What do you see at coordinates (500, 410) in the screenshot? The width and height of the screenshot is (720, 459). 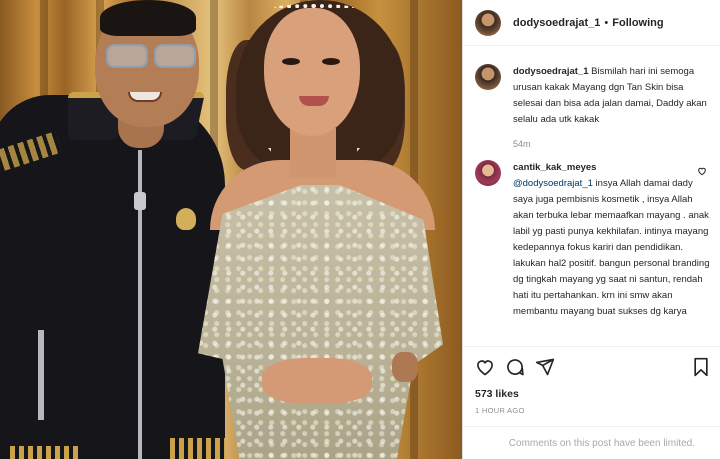 I see `post-timestamp: 1 HOUR AGO` at bounding box center [500, 410].